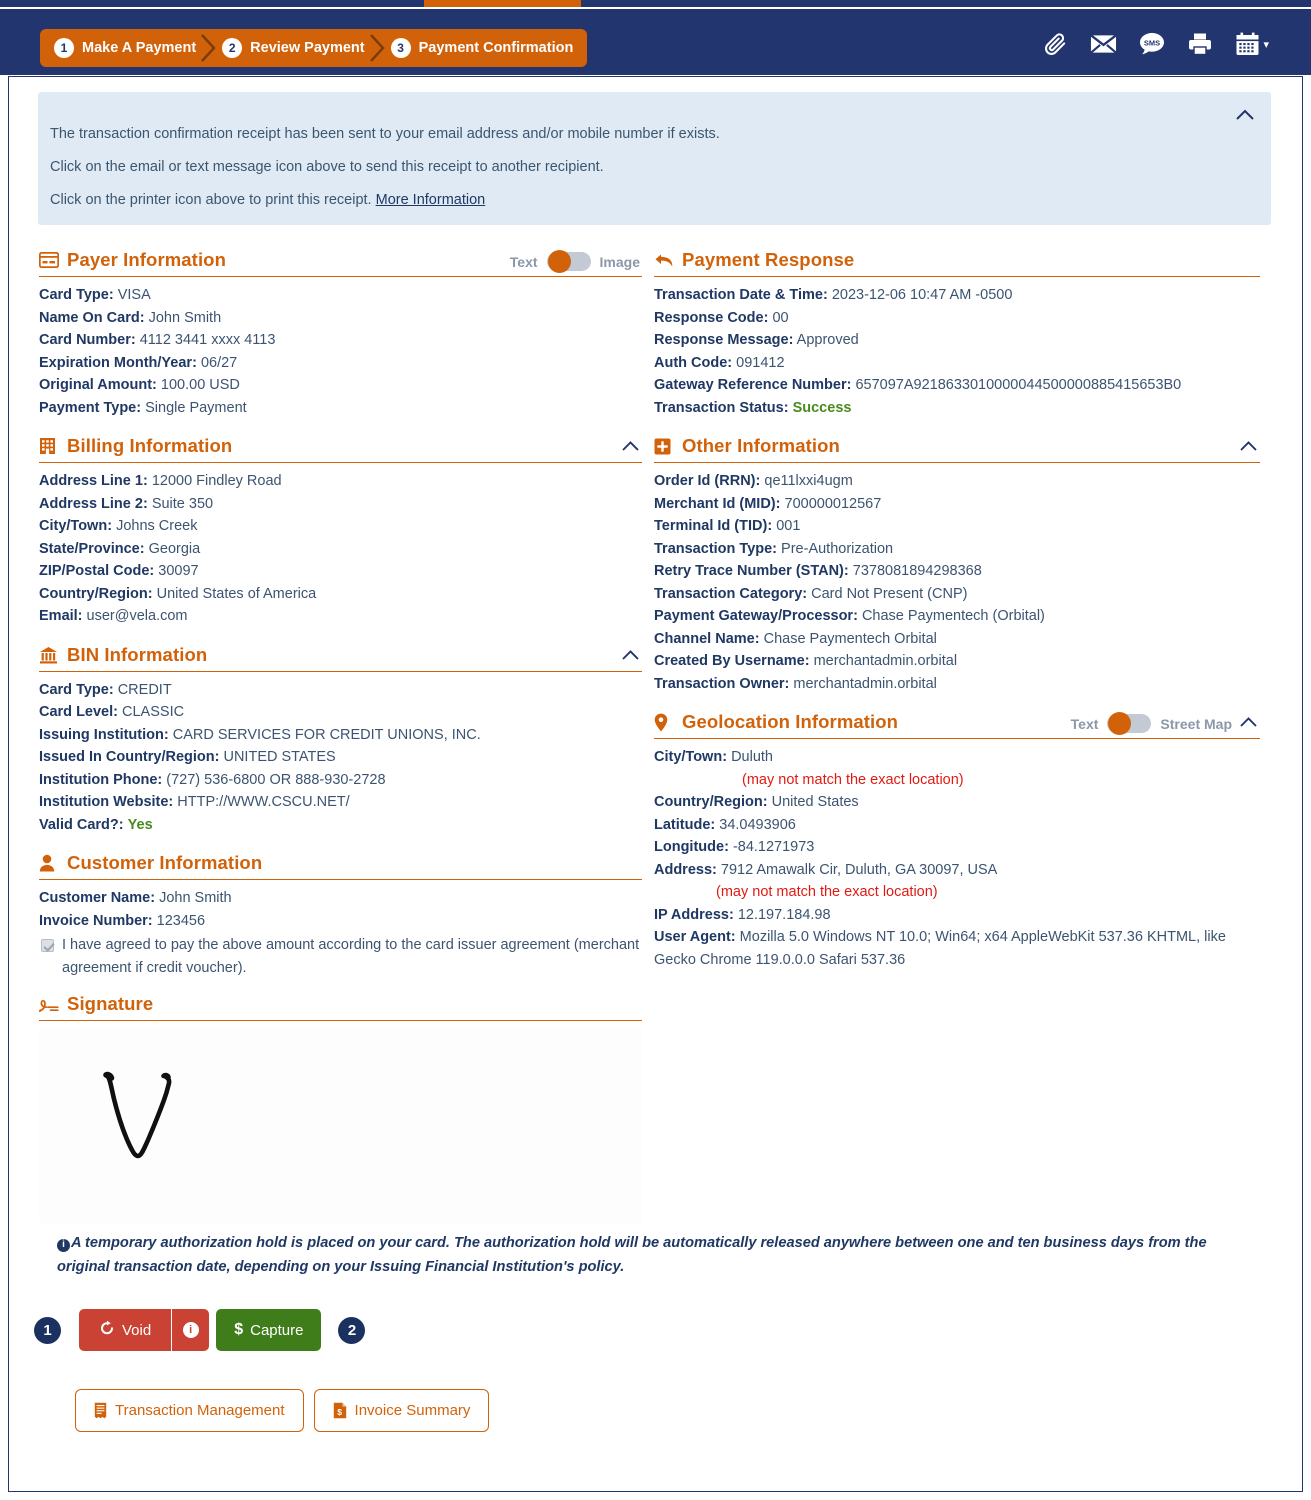 This screenshot has height=1500, width=1311. I want to click on billing-collapse-chevron-icon, so click(630, 448).